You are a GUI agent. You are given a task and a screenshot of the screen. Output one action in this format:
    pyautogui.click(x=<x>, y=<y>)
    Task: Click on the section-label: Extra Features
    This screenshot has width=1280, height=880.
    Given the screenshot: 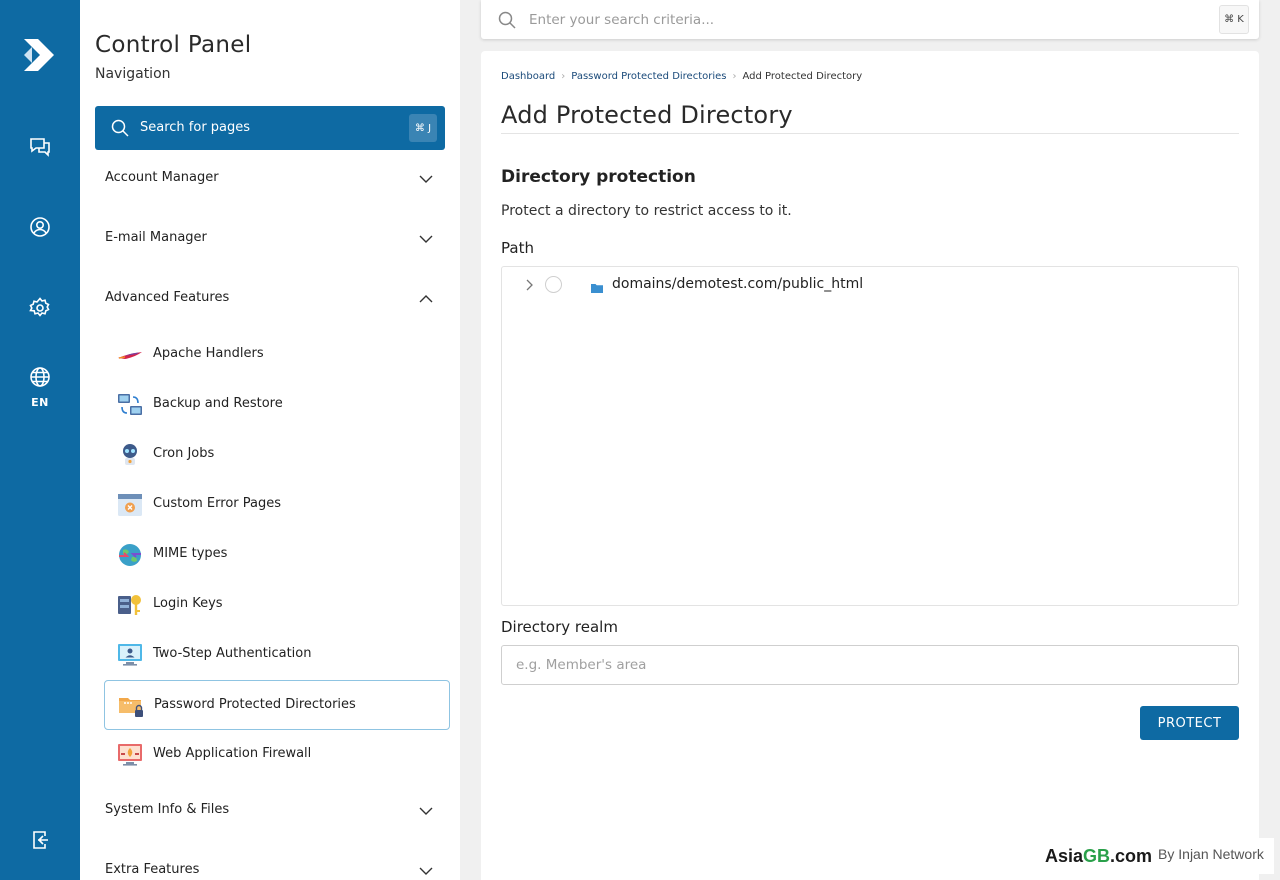 What is the action you would take?
    pyautogui.click(x=152, y=869)
    